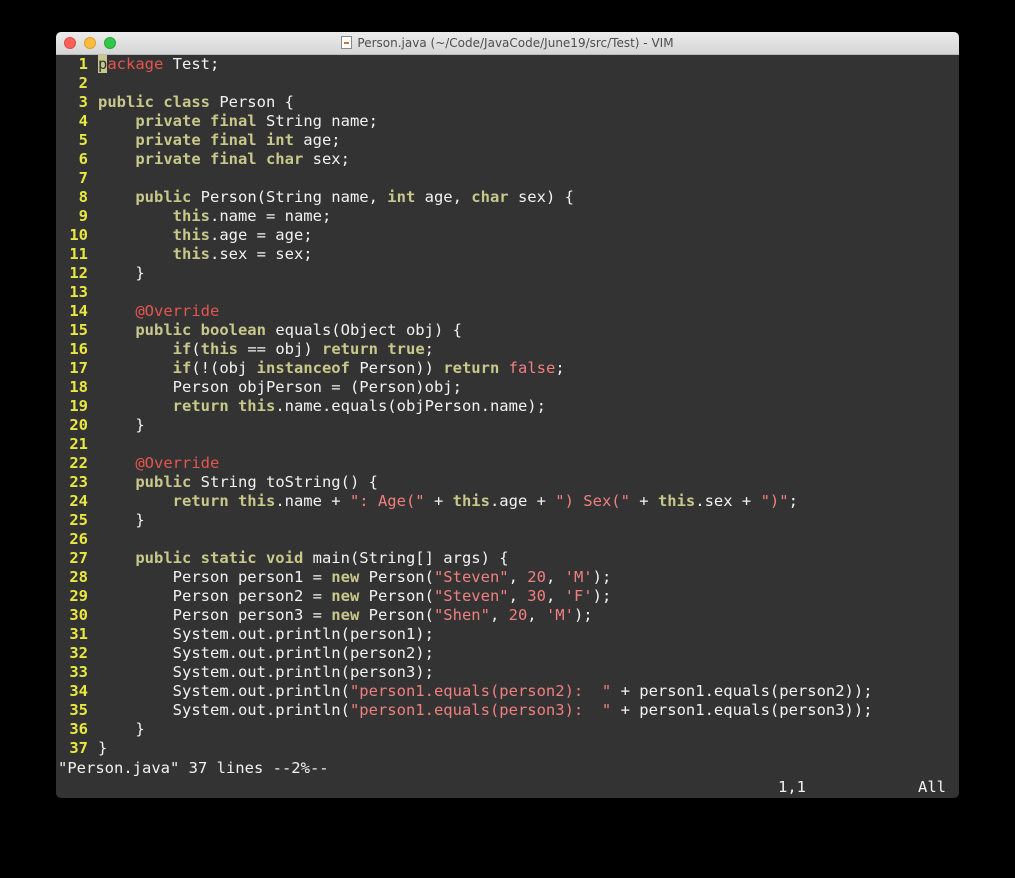  Describe the element at coordinates (78, 273) in the screenshot. I see `line-number: 12` at that location.